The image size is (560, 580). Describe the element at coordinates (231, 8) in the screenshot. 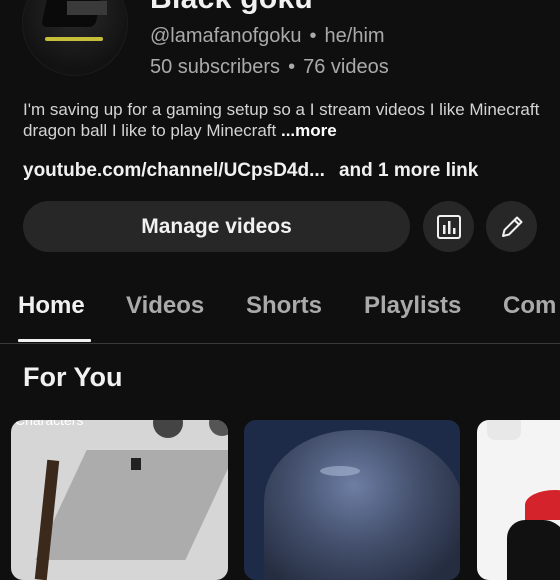

I see `channel-name: Black goku` at that location.